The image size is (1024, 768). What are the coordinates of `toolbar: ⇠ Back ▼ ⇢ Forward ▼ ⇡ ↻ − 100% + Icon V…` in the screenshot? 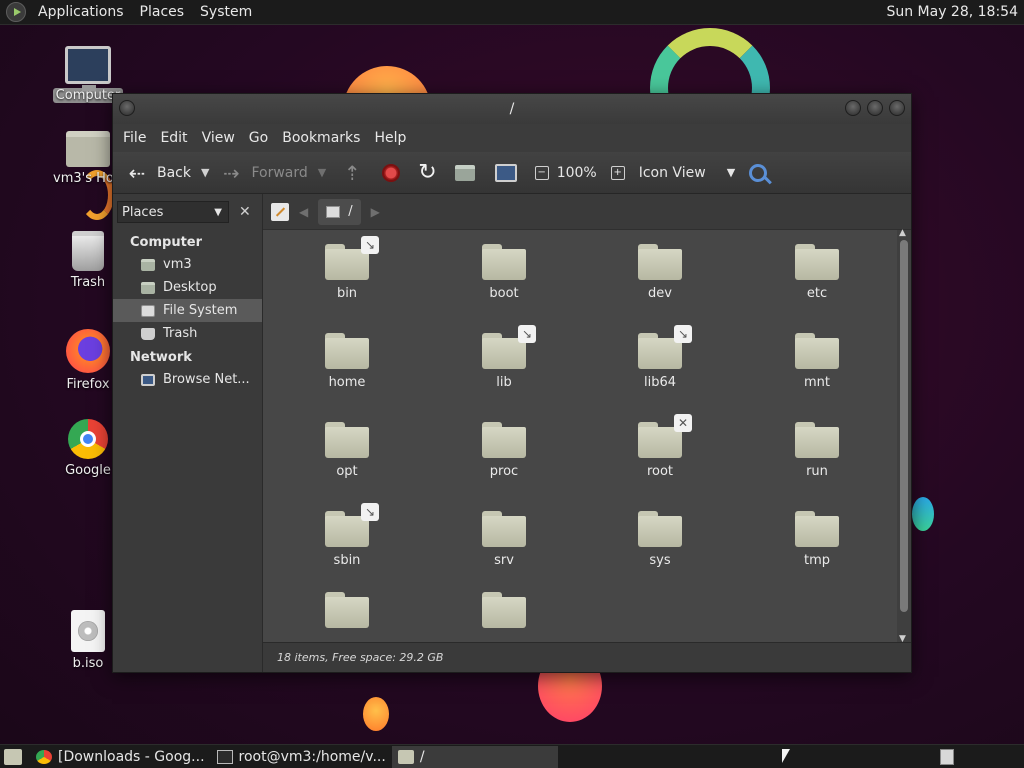 It's located at (512, 173).